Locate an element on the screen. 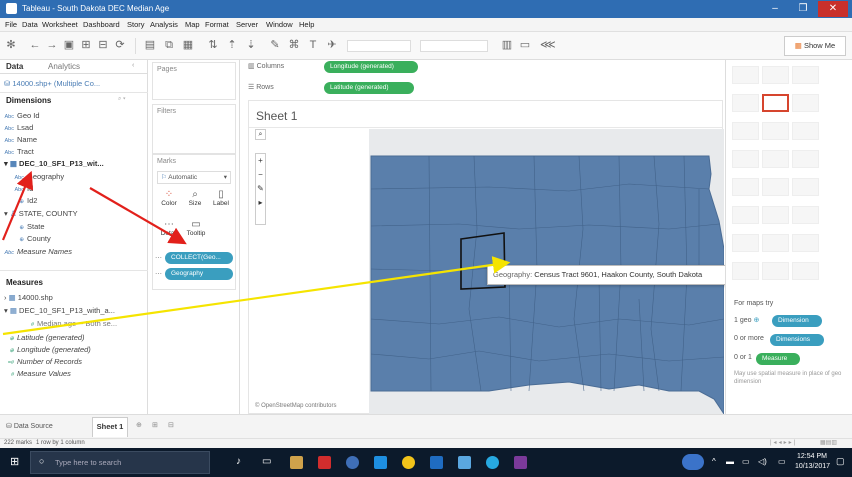  yellow-arrow-tooltip is located at coordinates (256, 296).